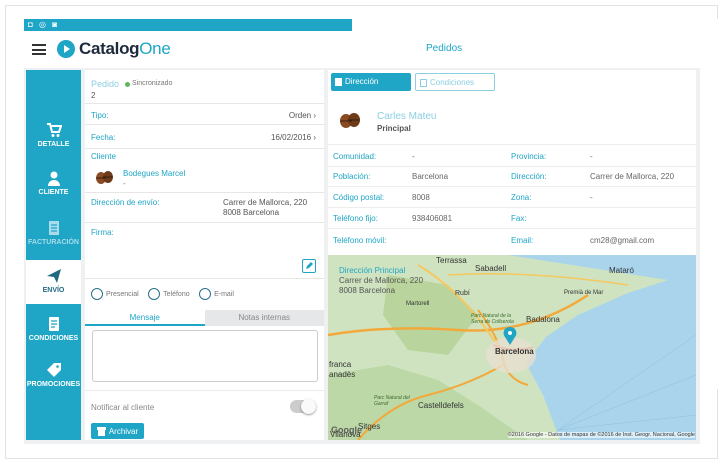  What do you see at coordinates (372, 270) in the screenshot?
I see `map-address-title: Dirección Principal` at bounding box center [372, 270].